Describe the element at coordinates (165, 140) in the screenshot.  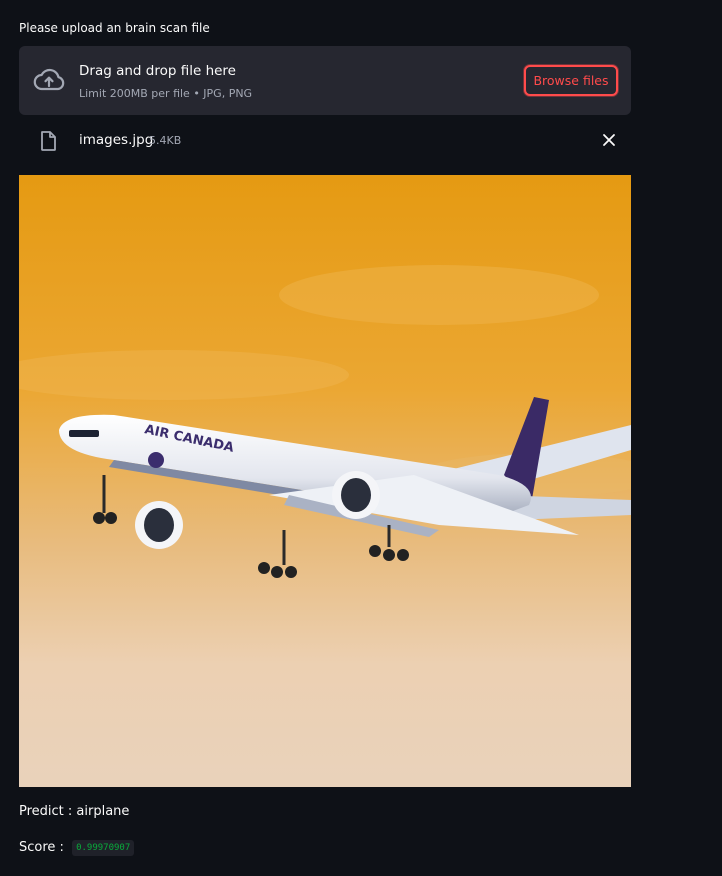
I see `file-size: 5.4KB` at that location.